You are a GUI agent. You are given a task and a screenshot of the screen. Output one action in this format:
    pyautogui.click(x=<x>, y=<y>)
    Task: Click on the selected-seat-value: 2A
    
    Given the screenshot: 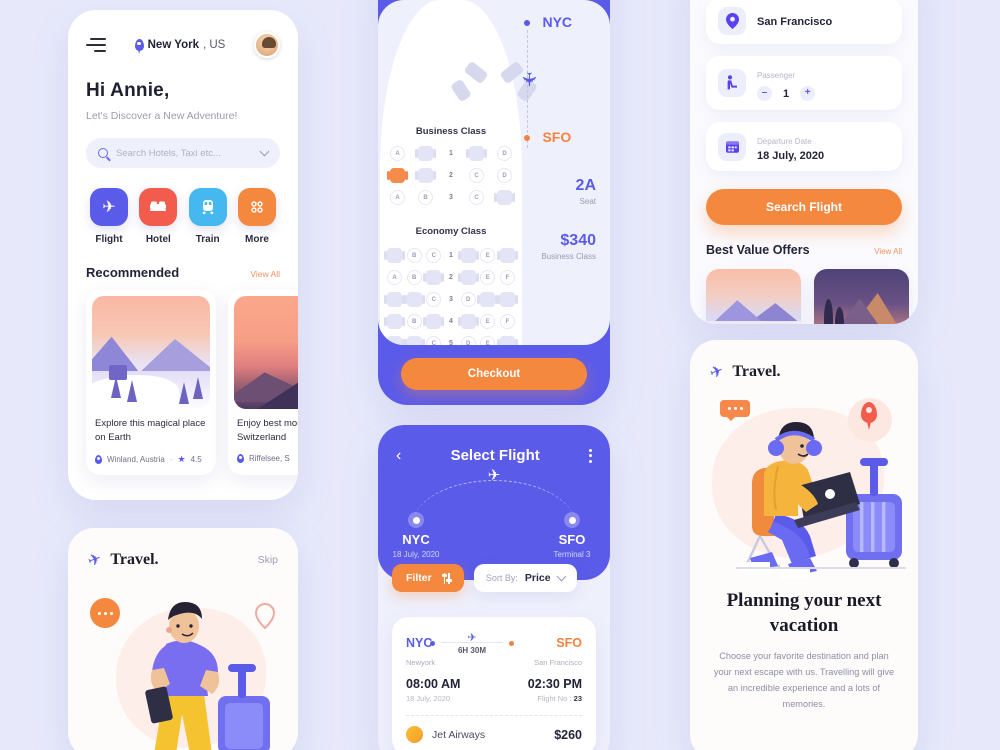 What is the action you would take?
    pyautogui.click(x=585, y=185)
    